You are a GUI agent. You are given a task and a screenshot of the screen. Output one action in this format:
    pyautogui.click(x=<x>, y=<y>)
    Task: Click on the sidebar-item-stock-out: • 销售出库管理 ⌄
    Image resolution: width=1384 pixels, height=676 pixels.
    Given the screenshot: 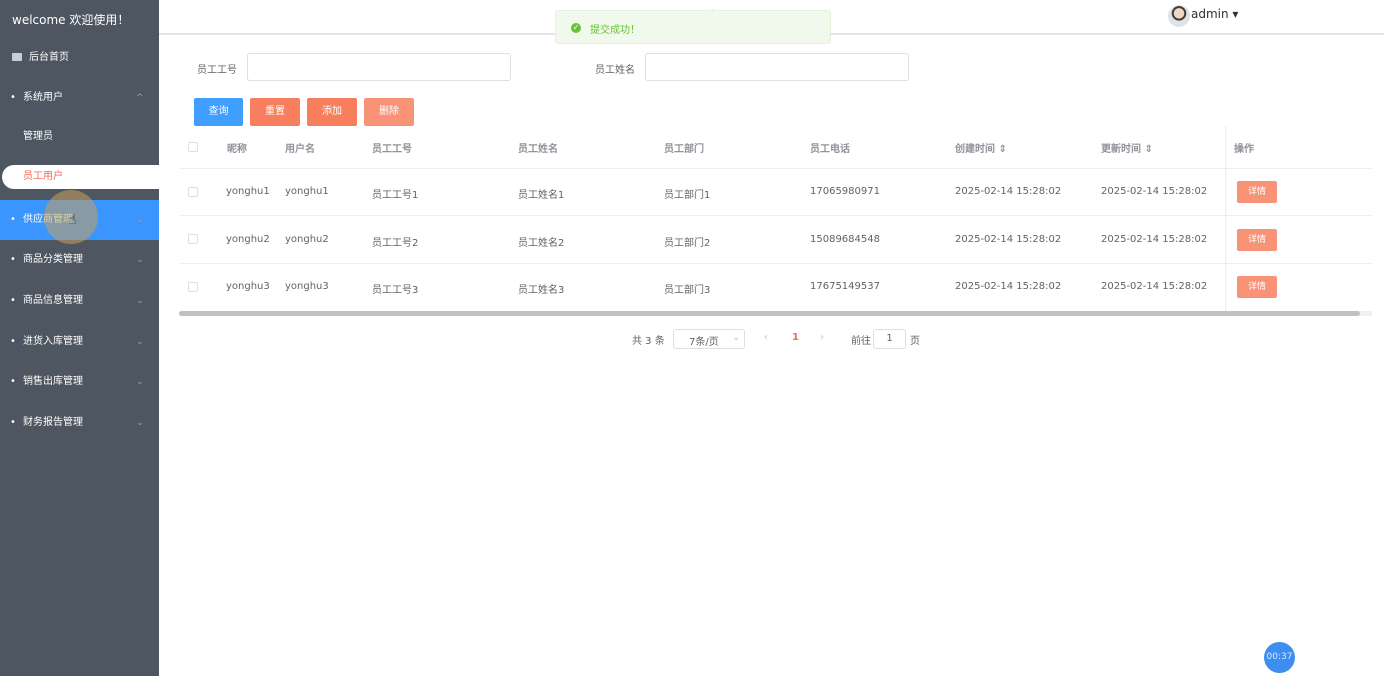 What is the action you would take?
    pyautogui.click(x=79, y=382)
    